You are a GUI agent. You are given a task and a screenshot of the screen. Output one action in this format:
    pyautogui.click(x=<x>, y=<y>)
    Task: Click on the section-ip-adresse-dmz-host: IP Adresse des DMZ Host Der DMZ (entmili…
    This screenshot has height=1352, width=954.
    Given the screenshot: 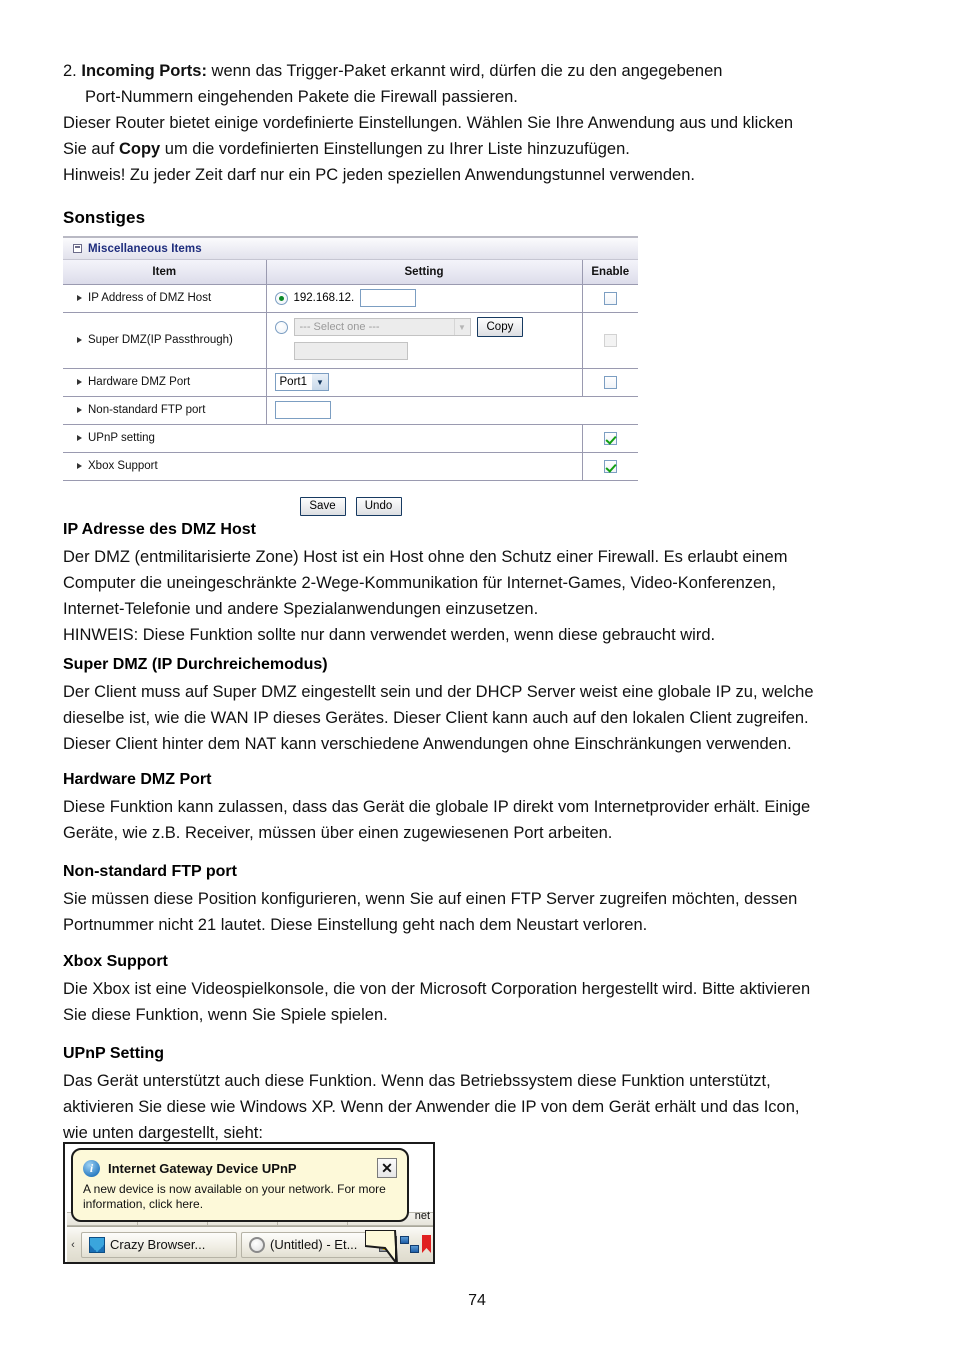 What is the action you would take?
    pyautogui.click(x=479, y=583)
    